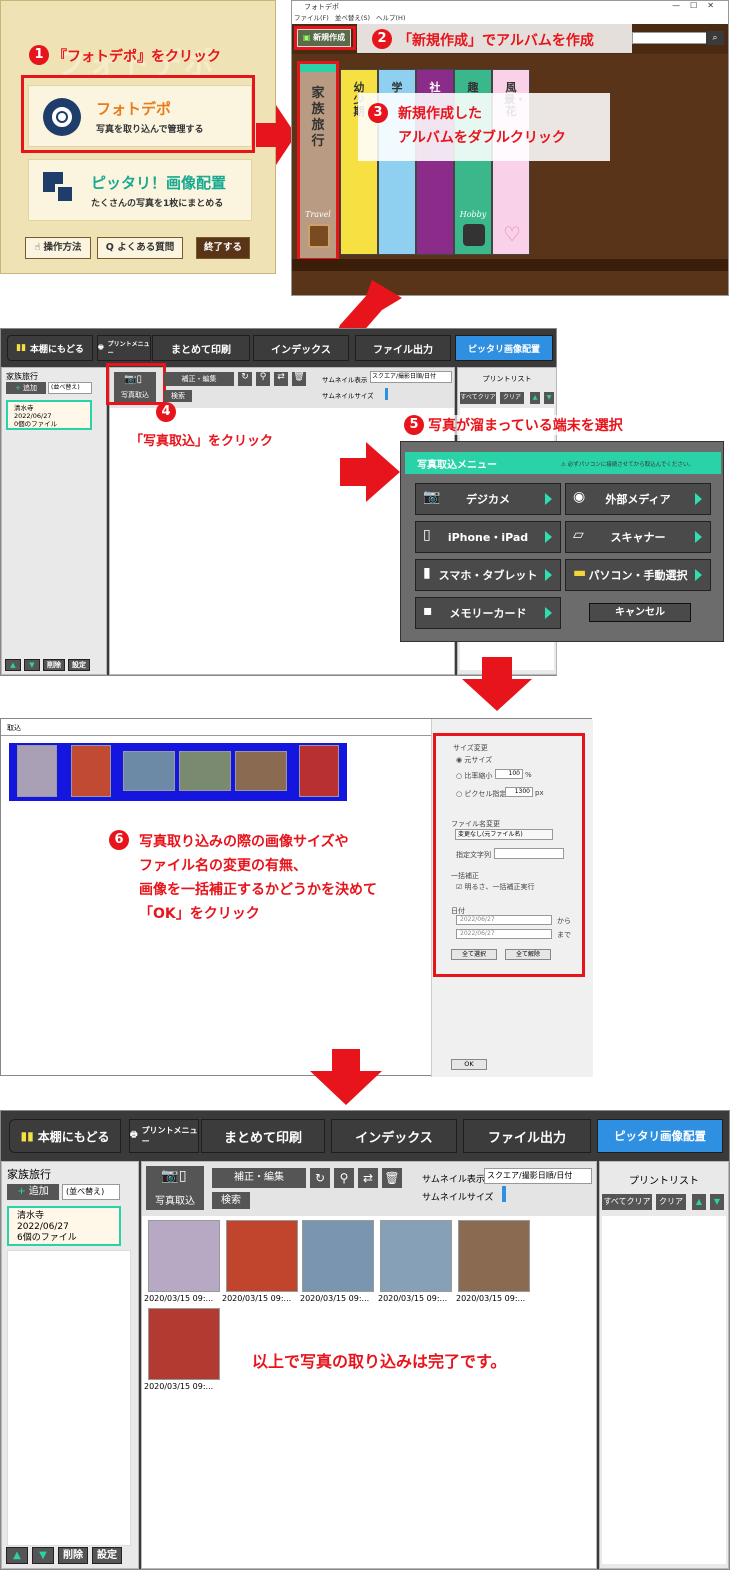 The image size is (738, 1582). I want to click on deselect-all-button: 全て解除, so click(528, 954).